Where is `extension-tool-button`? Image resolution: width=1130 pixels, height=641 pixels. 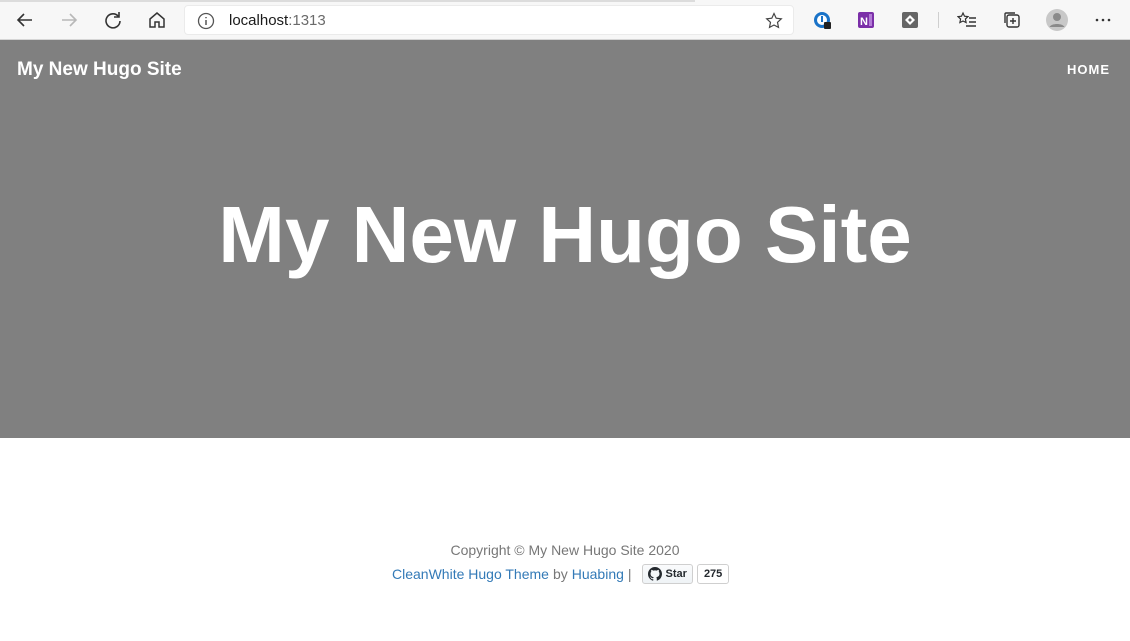
extension-tool-button is located at coordinates (910, 20).